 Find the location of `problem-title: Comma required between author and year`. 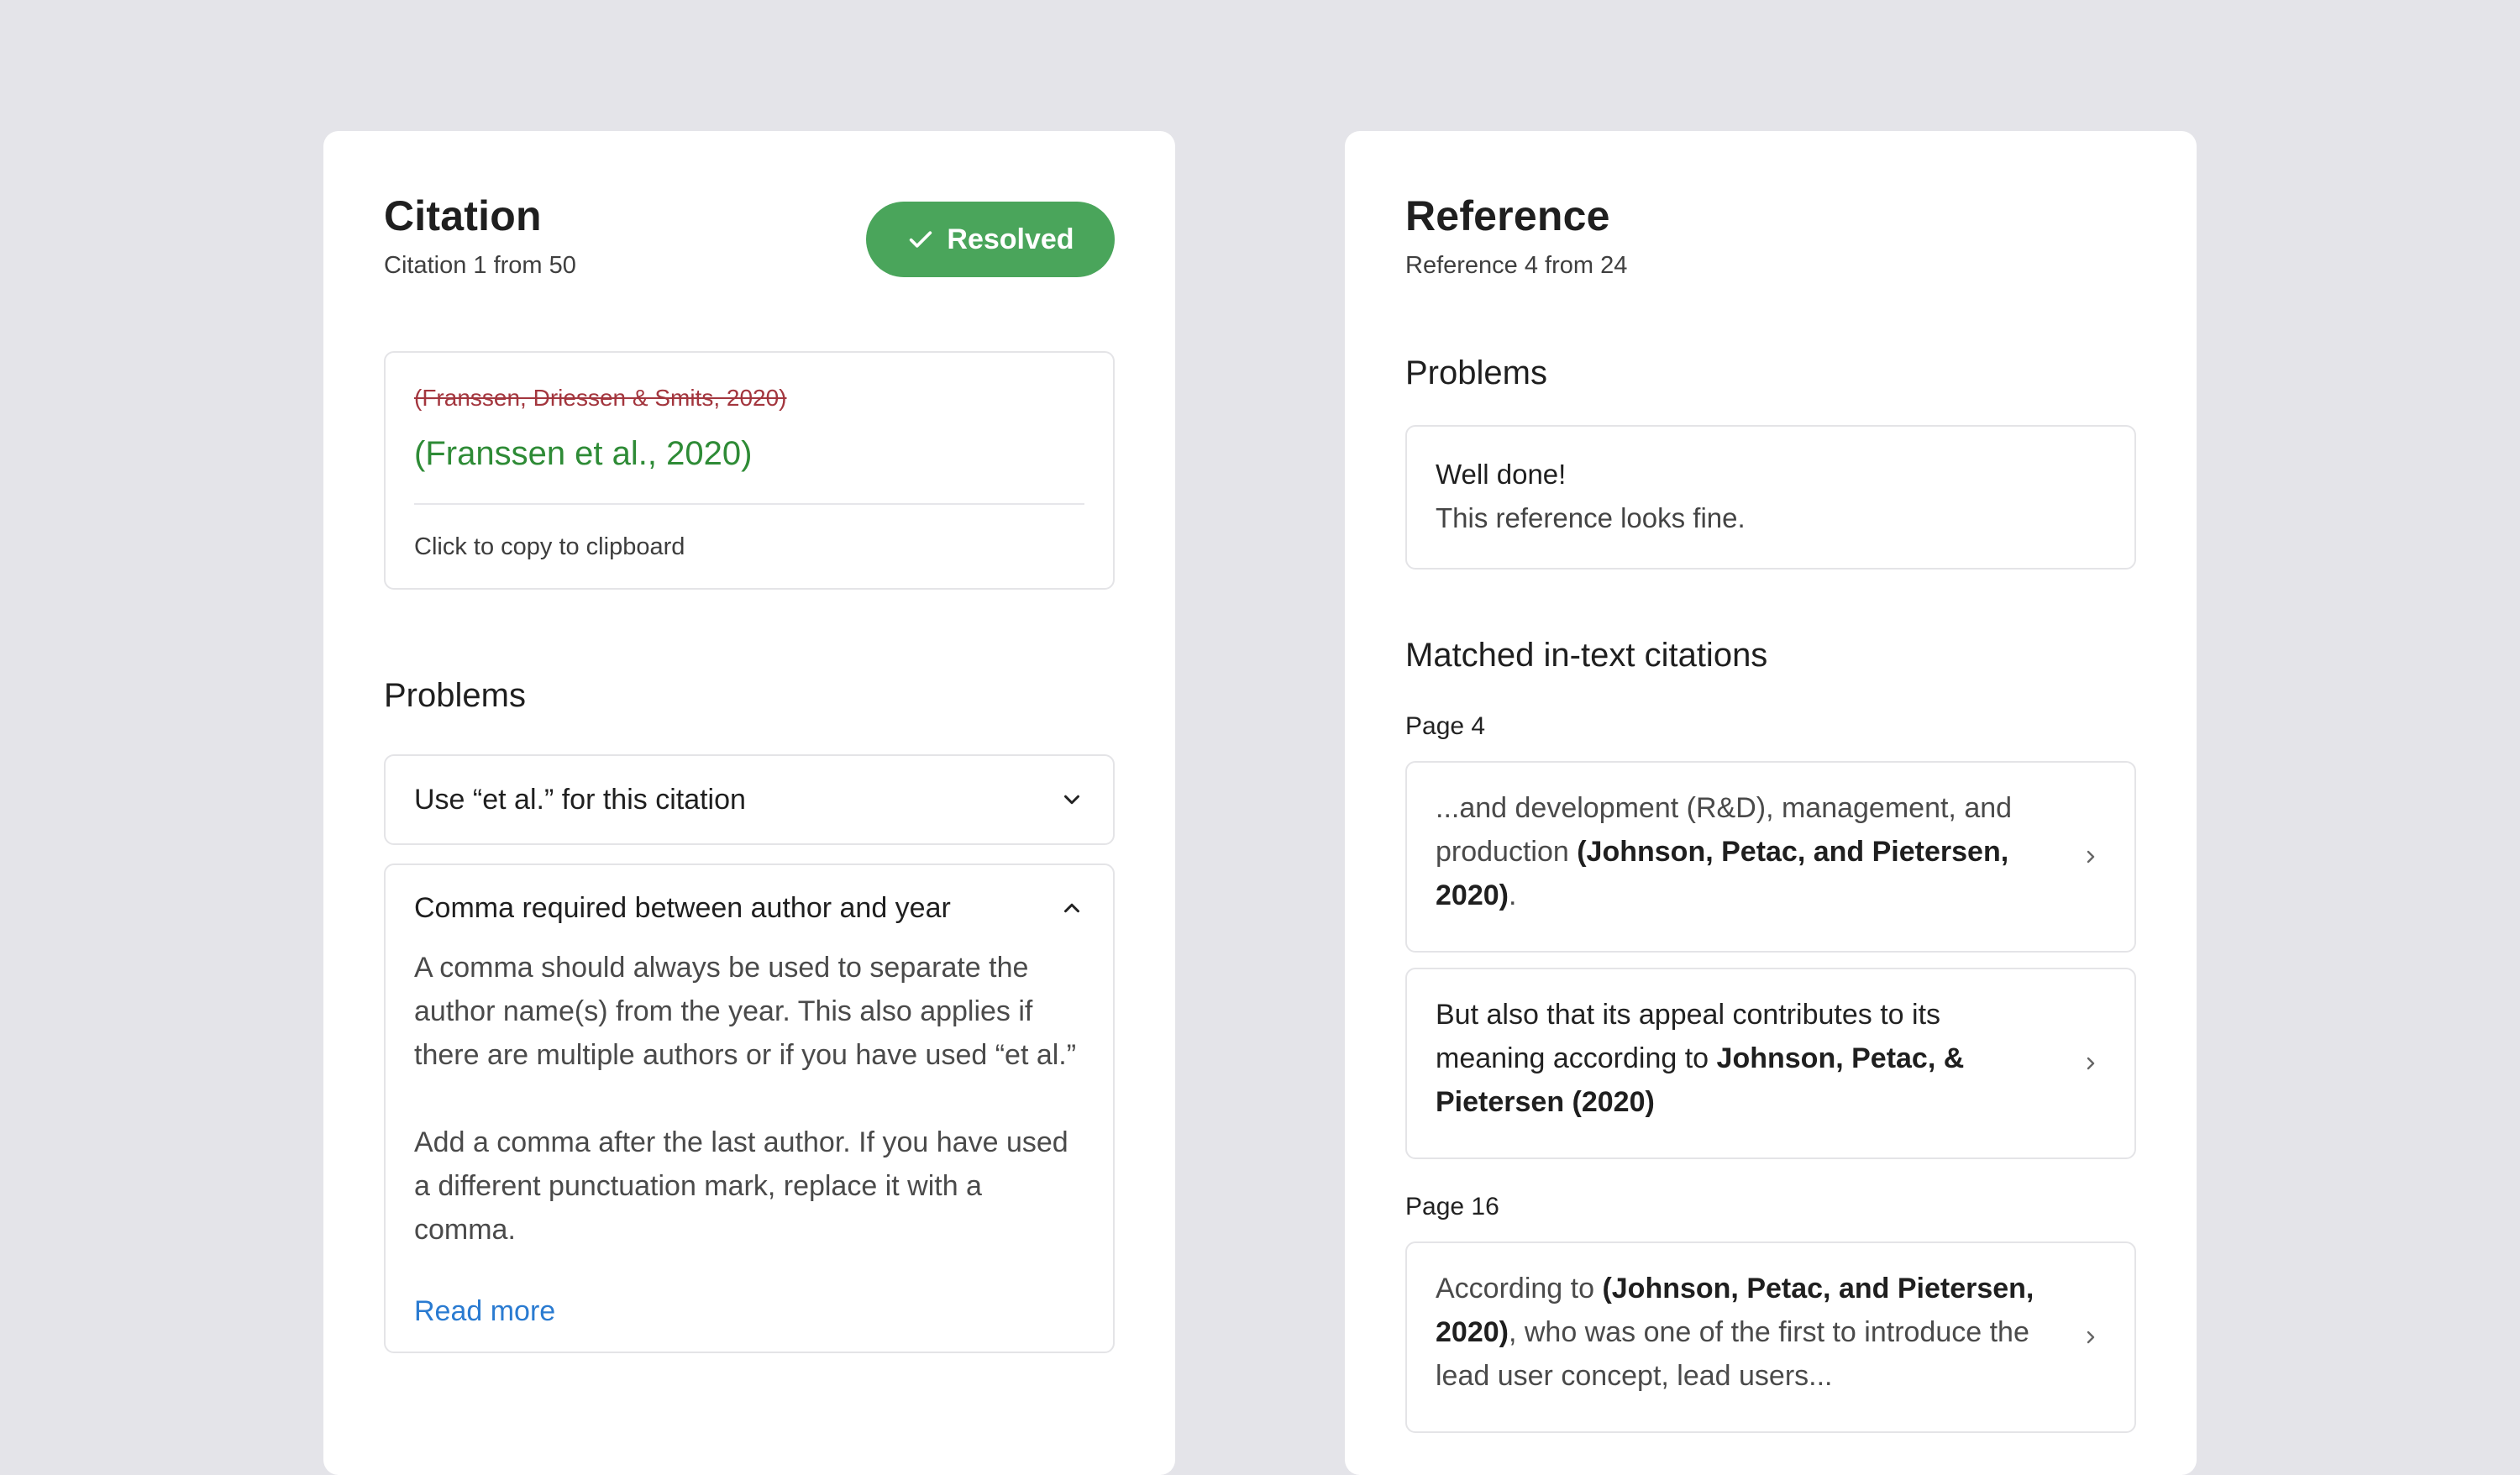

problem-title: Comma required between author and year is located at coordinates (682, 908).